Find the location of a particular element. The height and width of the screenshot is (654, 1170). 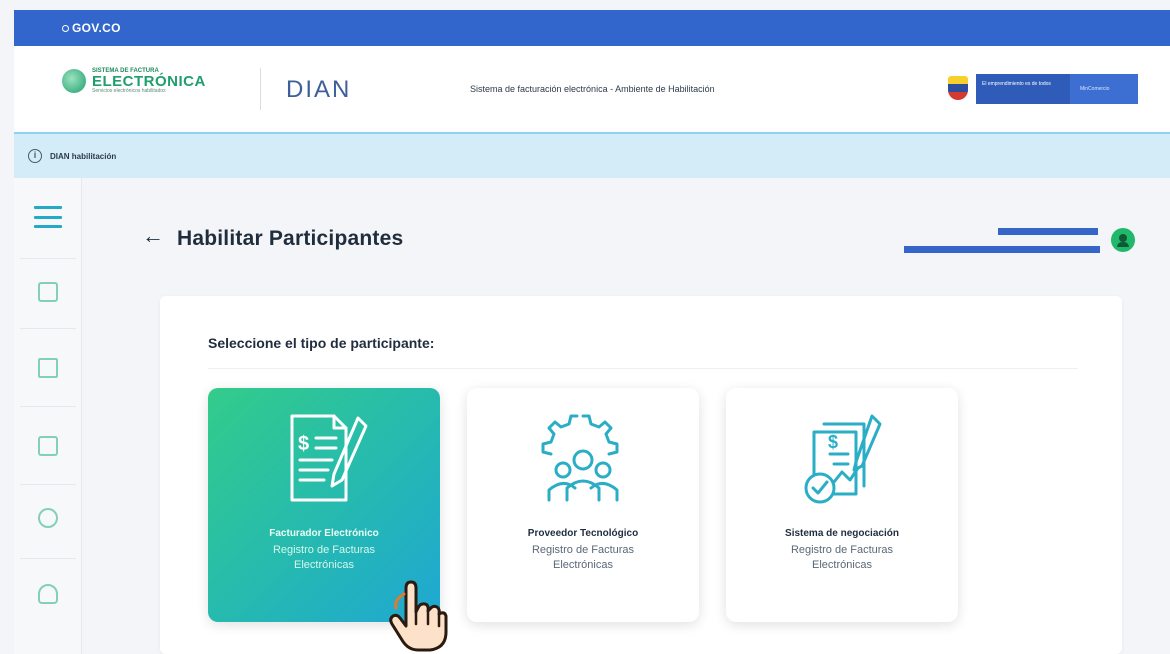

gov-bar: GOV.CO is located at coordinates (592, 28).